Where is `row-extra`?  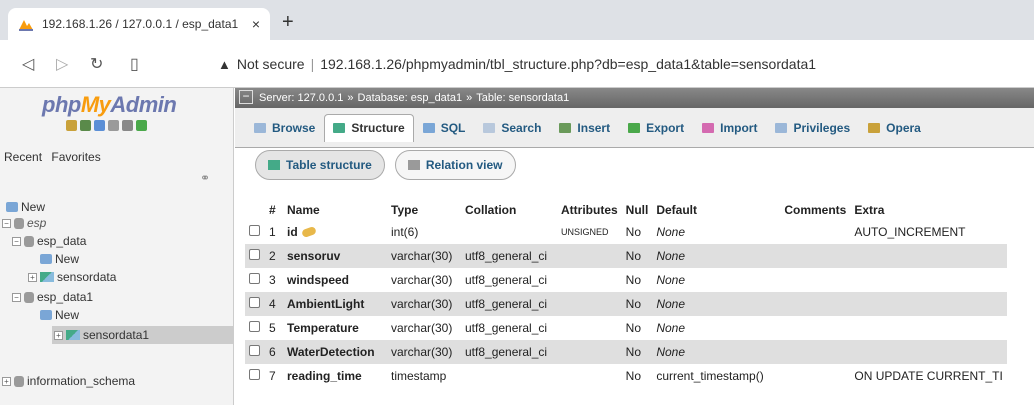
row-extra is located at coordinates (928, 328).